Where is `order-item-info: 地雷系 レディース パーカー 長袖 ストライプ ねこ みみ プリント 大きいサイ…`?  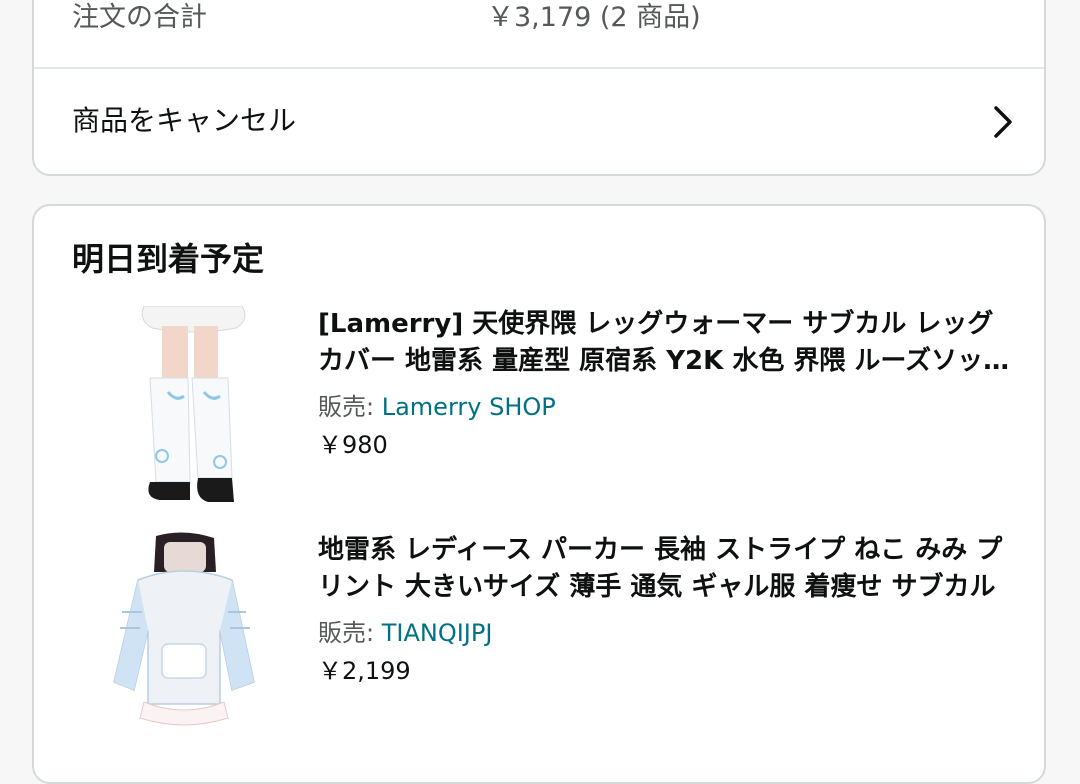
order-item-info: 地雷系 レディース パーカー 長袖 ストライプ ねこ みみ プリント 大きいサイ… is located at coordinates (668, 609).